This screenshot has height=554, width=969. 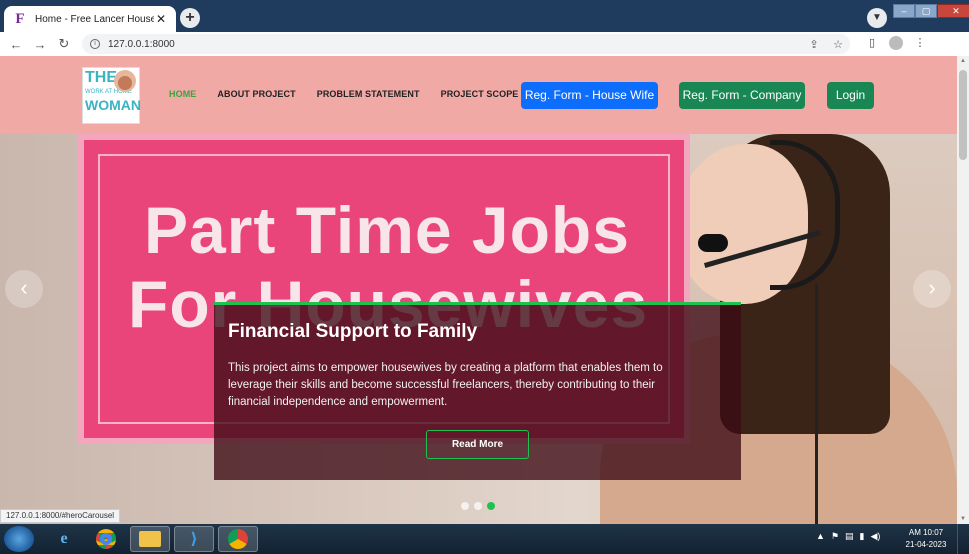 I want to click on clock-time: AM 10:07, so click(x=926, y=532).